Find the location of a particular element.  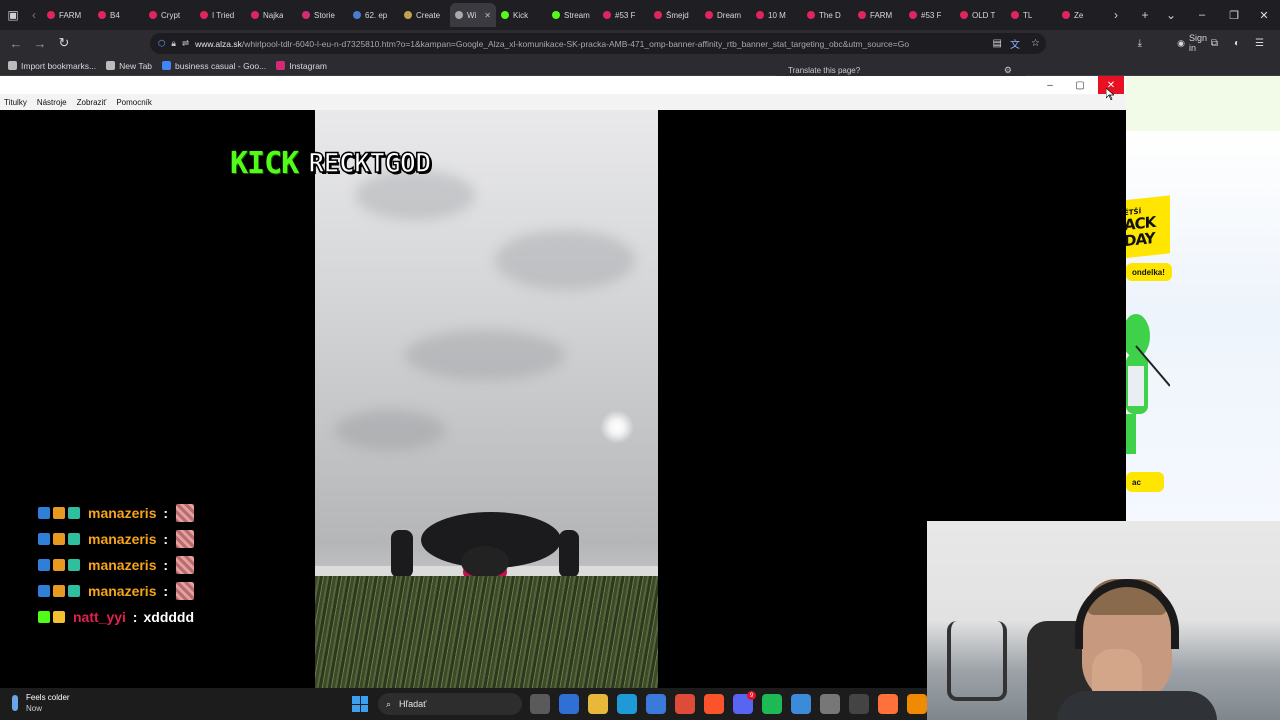

browser-tab: Kick is located at coordinates (521, 15).